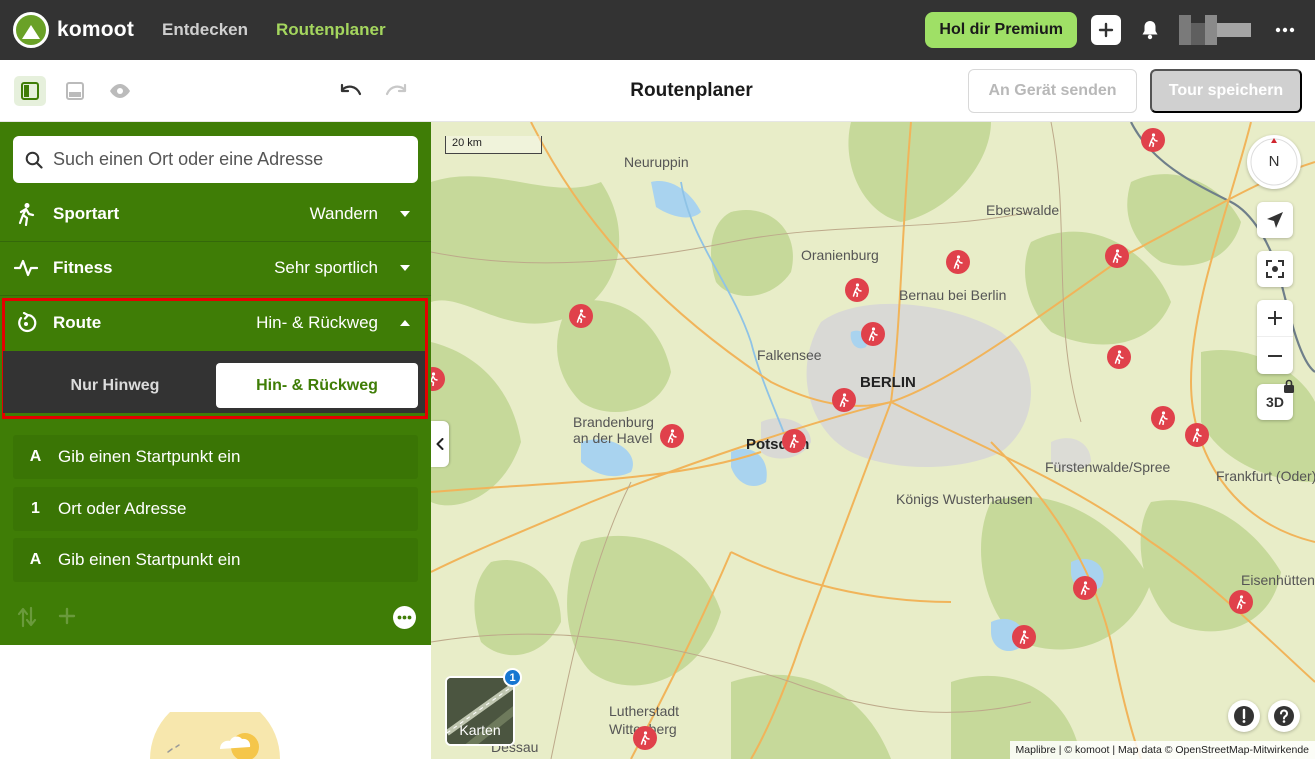 The width and height of the screenshot is (1315, 759). I want to click on bell-icon, so click(1150, 30).